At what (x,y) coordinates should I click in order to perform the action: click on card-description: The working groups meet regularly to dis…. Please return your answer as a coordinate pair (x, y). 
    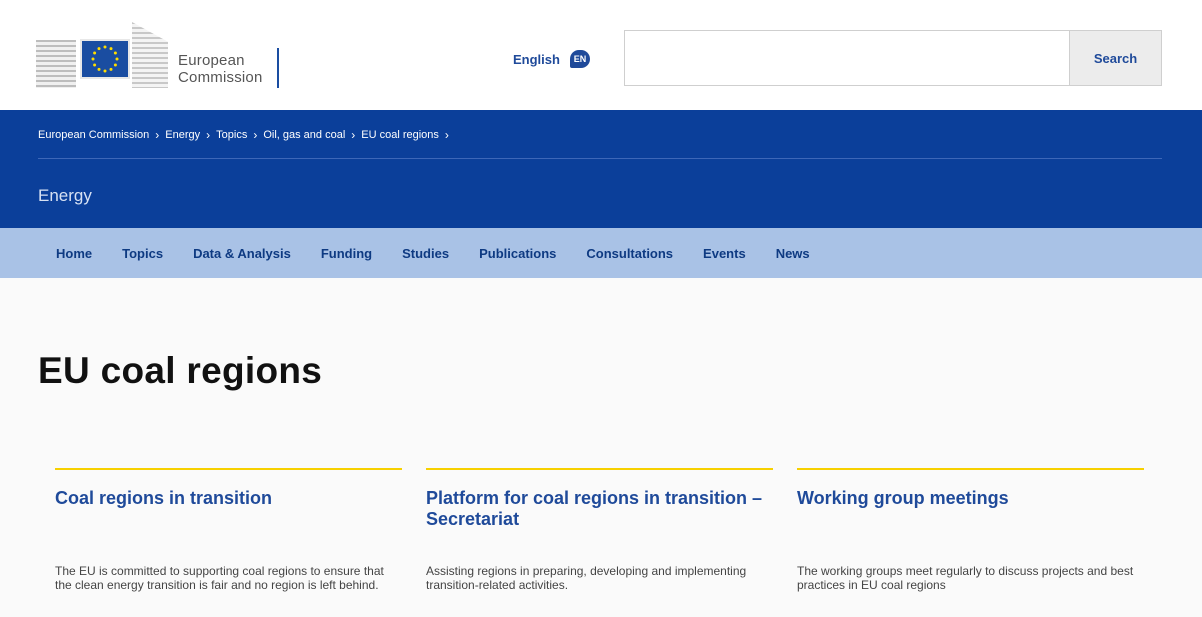
    Looking at the image, I should click on (965, 578).